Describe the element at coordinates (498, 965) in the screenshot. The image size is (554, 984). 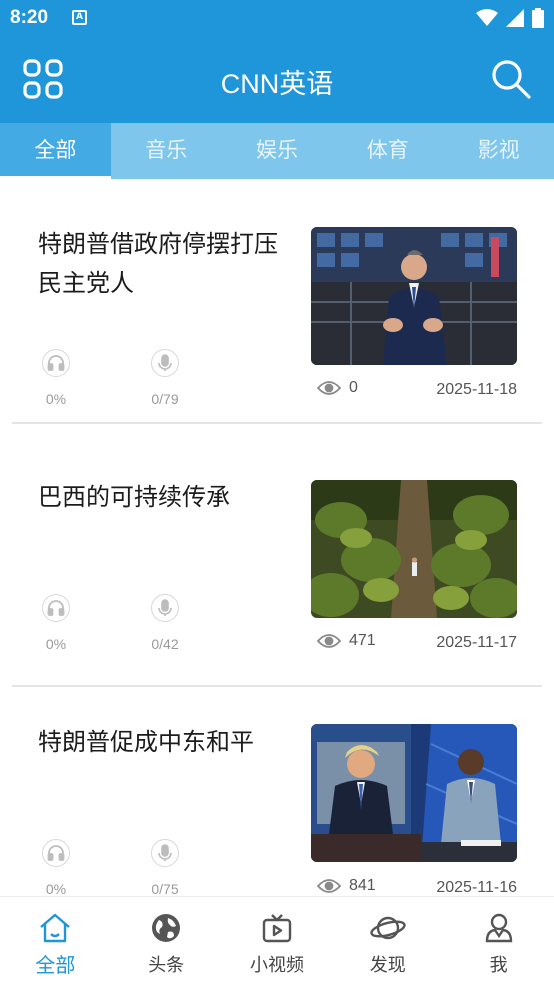
I see `nav-label: 我` at that location.